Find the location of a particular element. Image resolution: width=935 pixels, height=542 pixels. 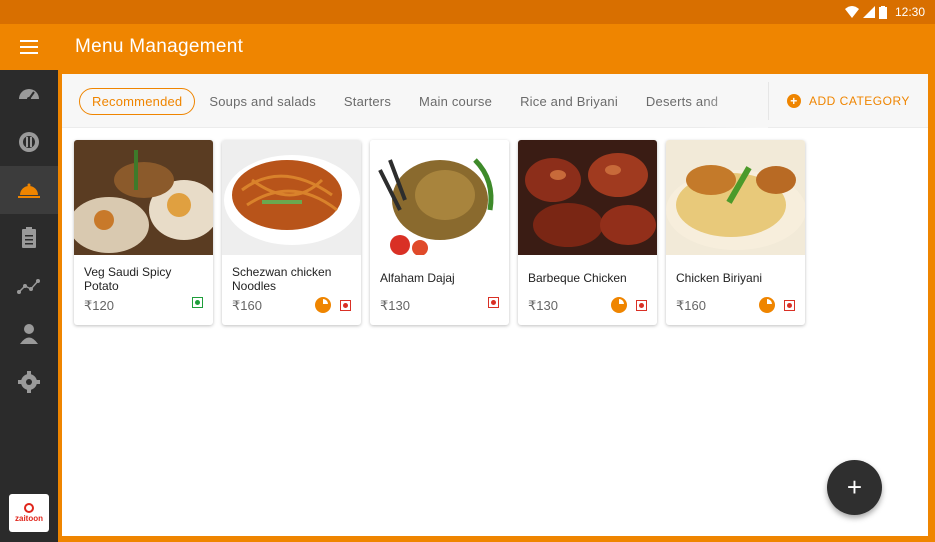

brand-logo: zaitoon is located at coordinates (29, 513).